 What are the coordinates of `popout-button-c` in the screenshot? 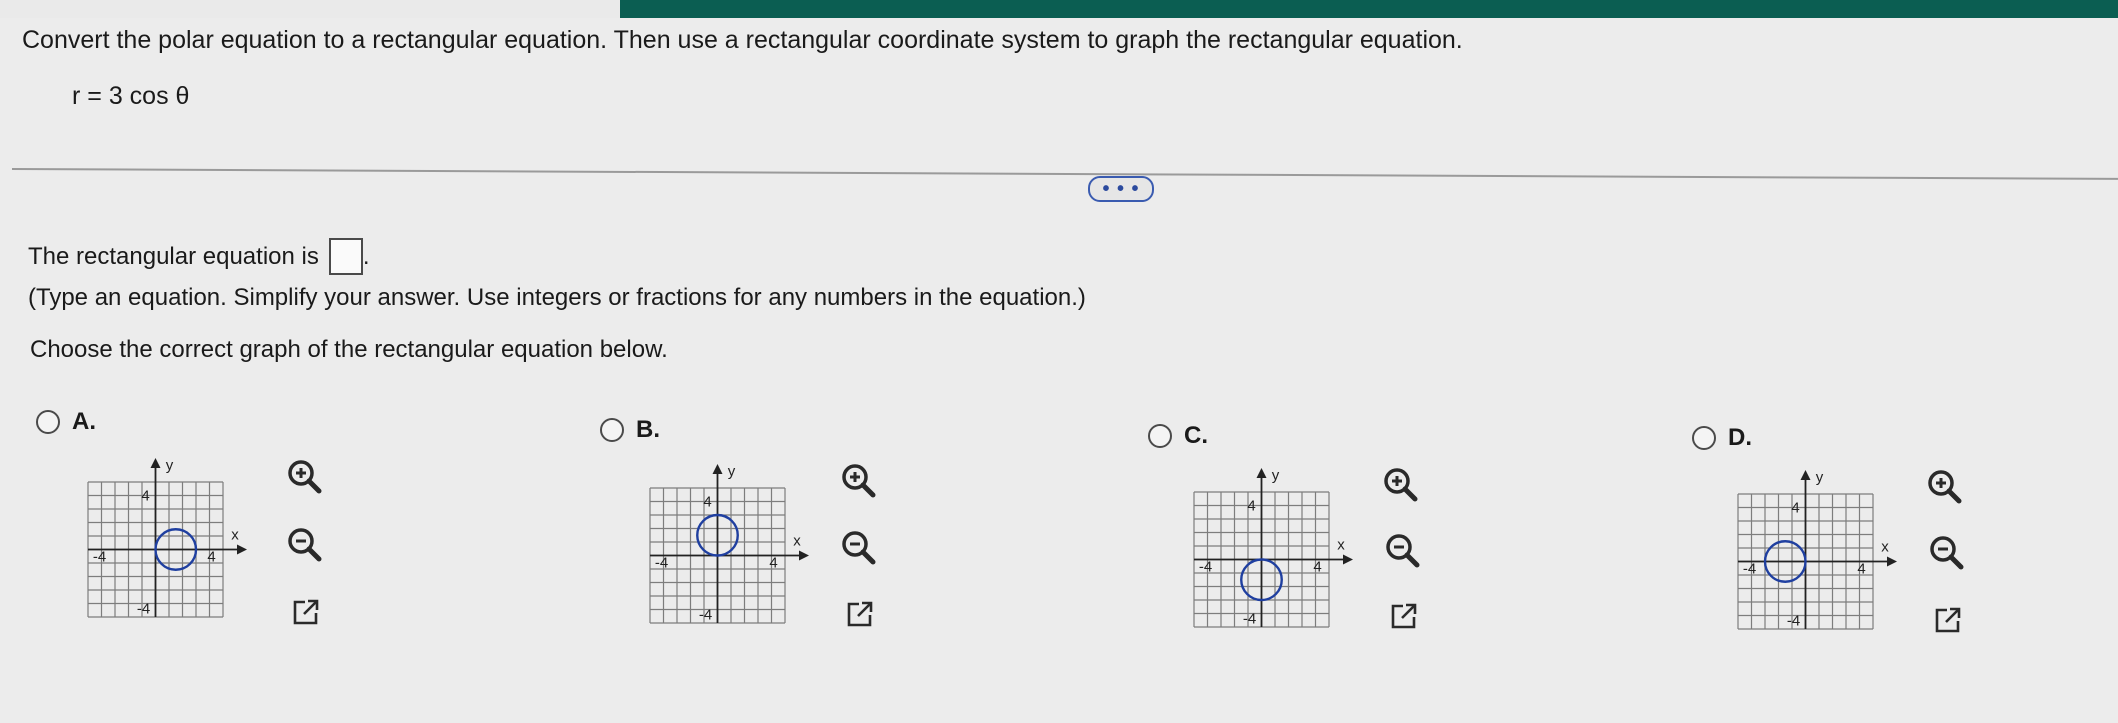 It's located at (1404, 616).